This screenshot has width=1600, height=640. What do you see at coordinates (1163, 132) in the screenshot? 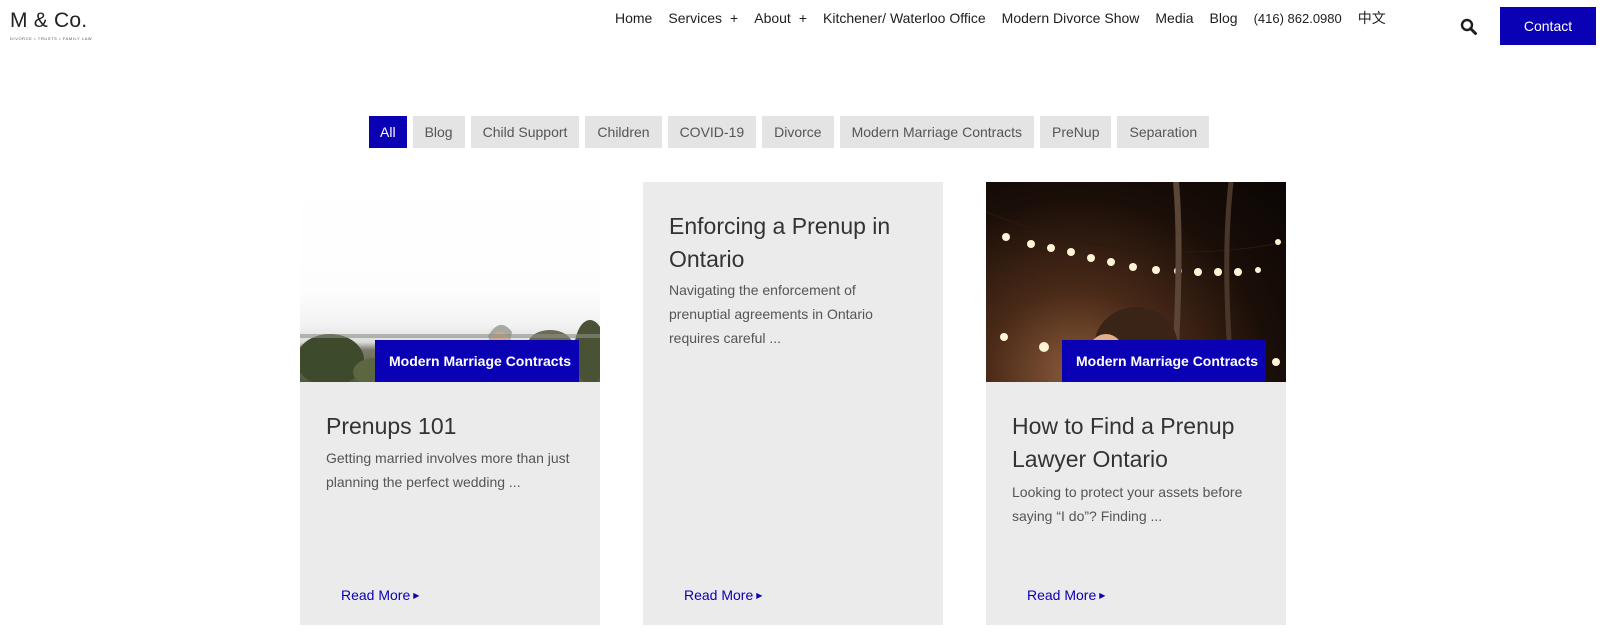
I see `filter-separation: Separation` at bounding box center [1163, 132].